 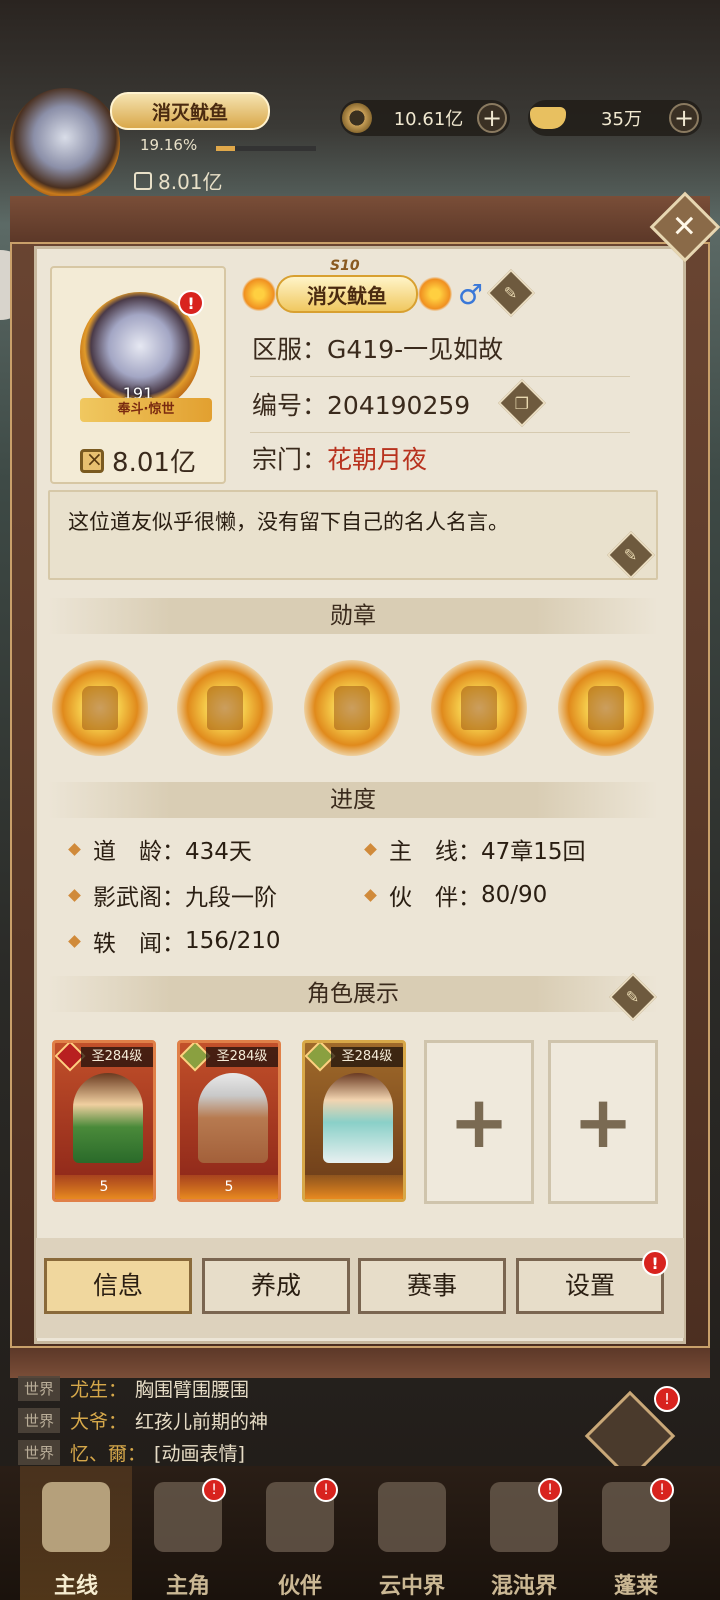 I want to click on avatar-power-value: 8.01亿, so click(x=154, y=463).